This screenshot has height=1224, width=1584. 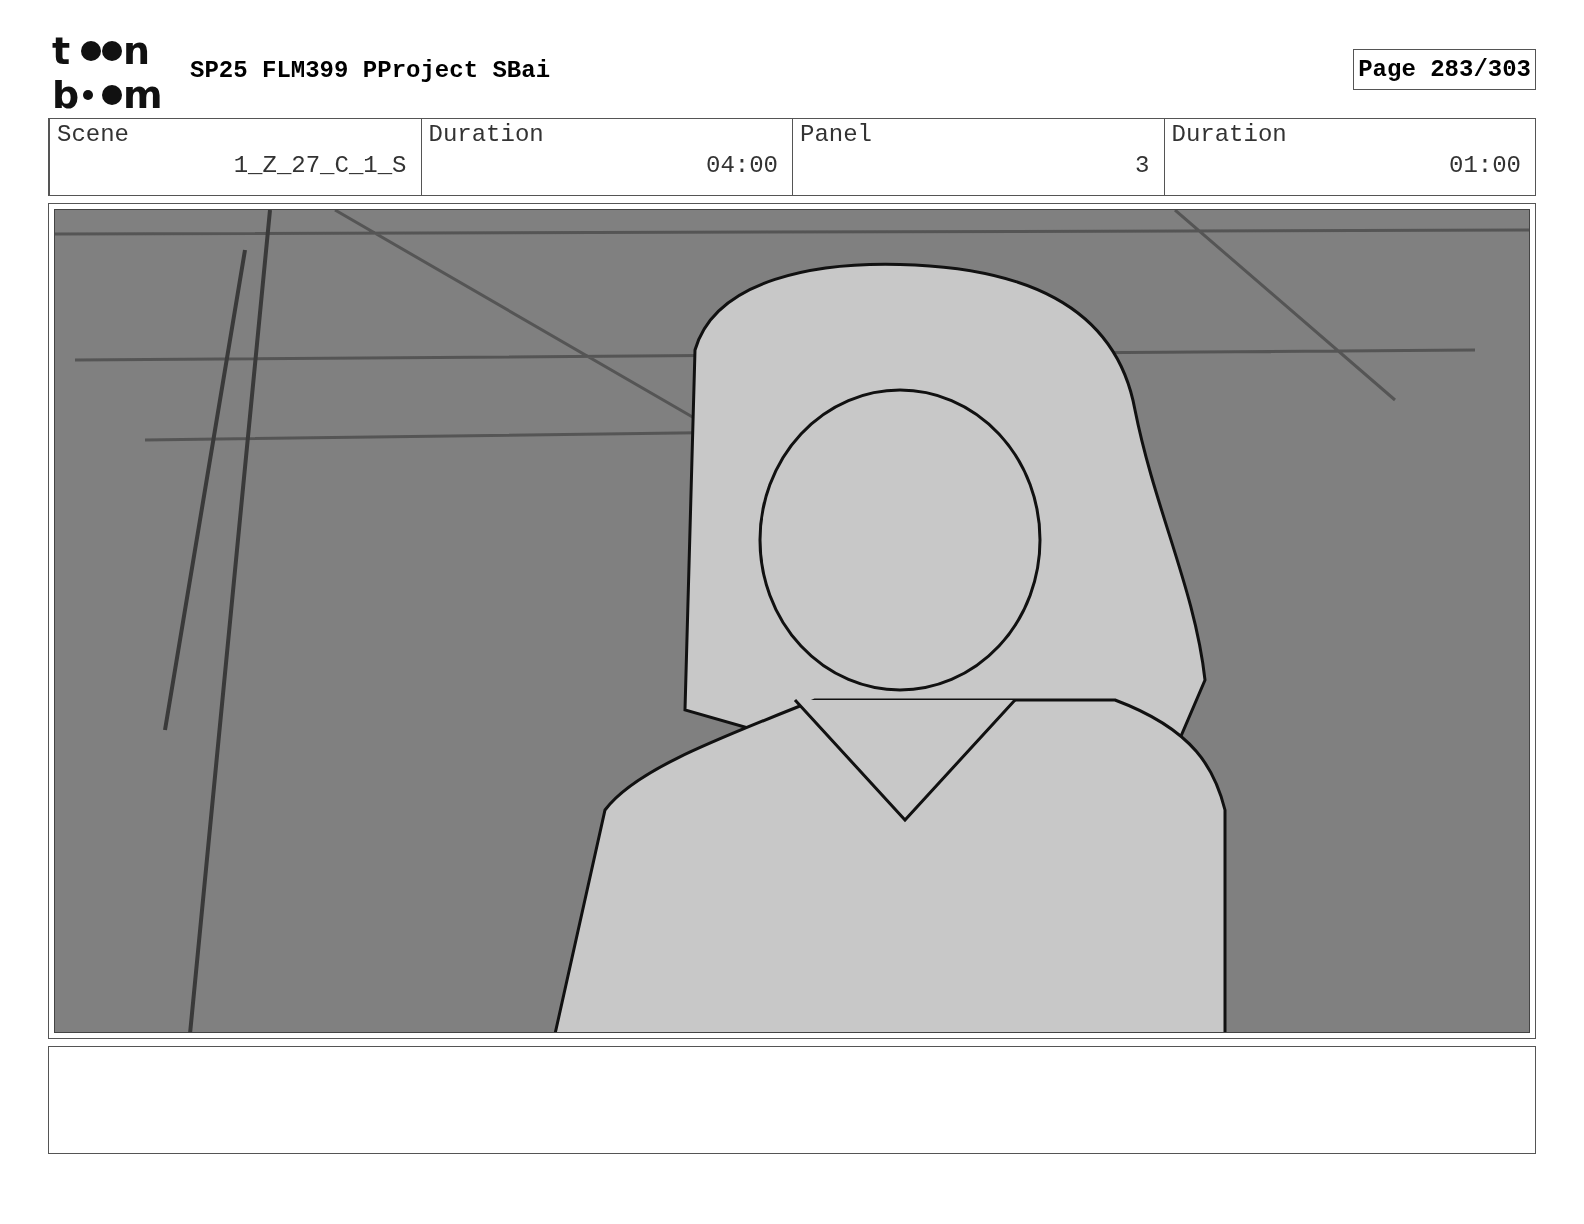 I want to click on field-label: Scene, so click(x=93, y=134).